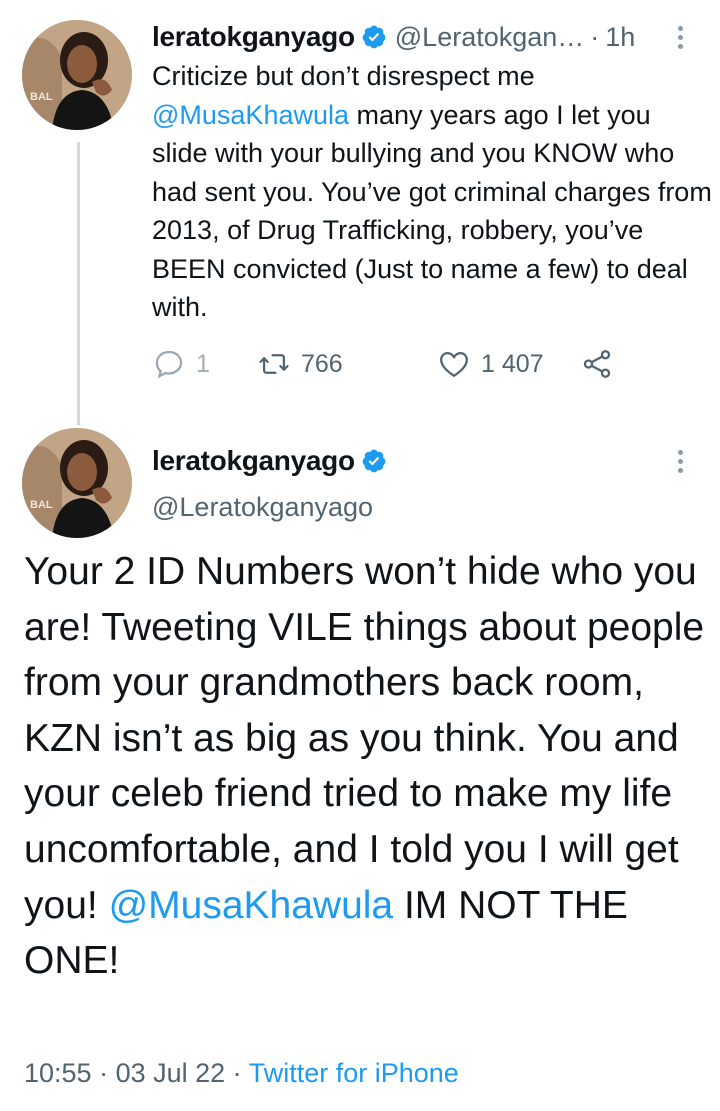  I want to click on relative-time: 1h, so click(620, 37).